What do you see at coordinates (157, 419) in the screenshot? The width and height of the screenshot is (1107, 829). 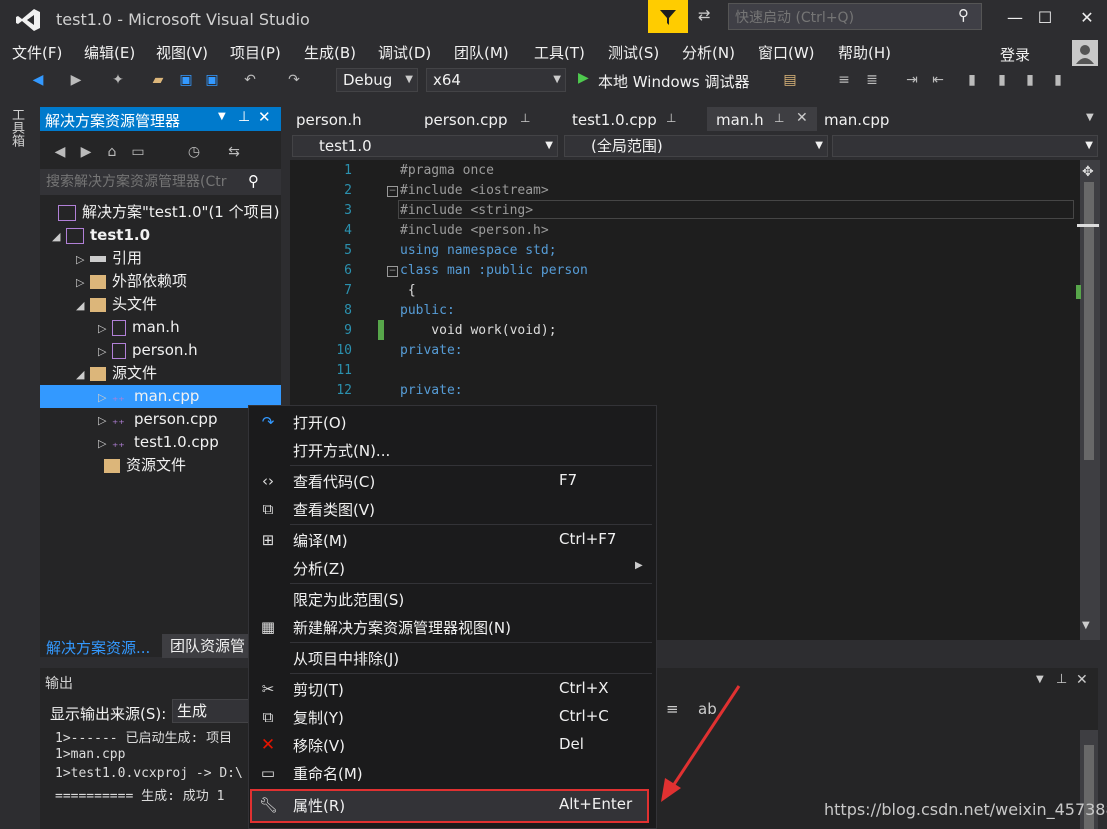 I see `tree-item-person-cpp: ▷ ⁺⁺ person.cpp` at bounding box center [157, 419].